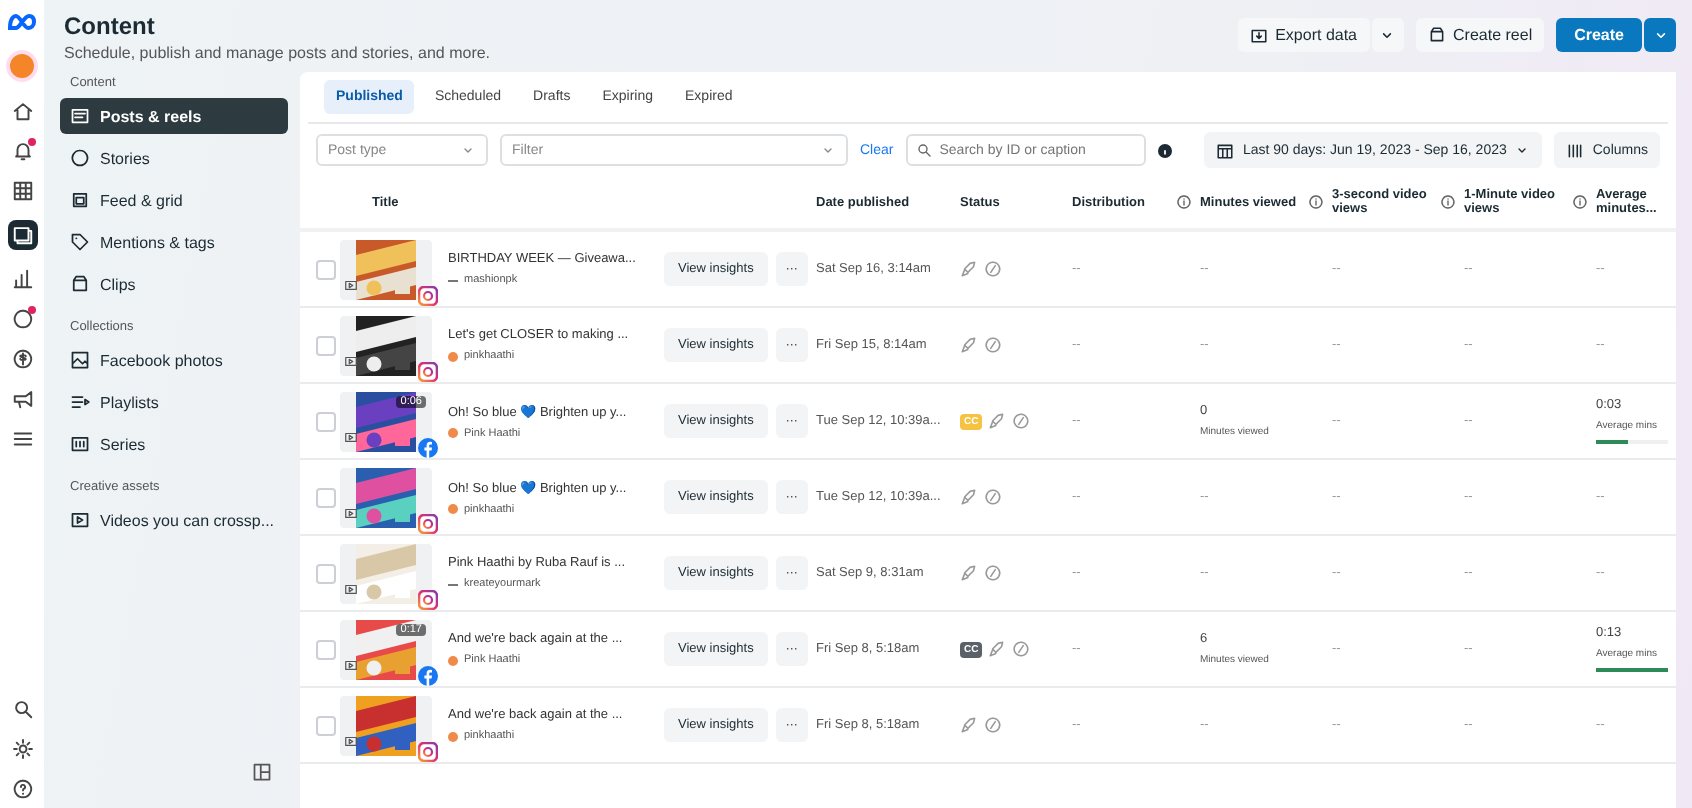  What do you see at coordinates (262, 772) in the screenshot?
I see `layout-icon` at bounding box center [262, 772].